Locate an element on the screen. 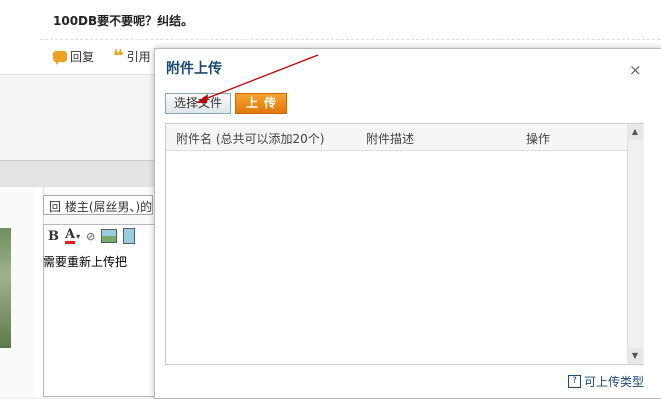  column-header-operation: 操作 is located at coordinates (538, 139).